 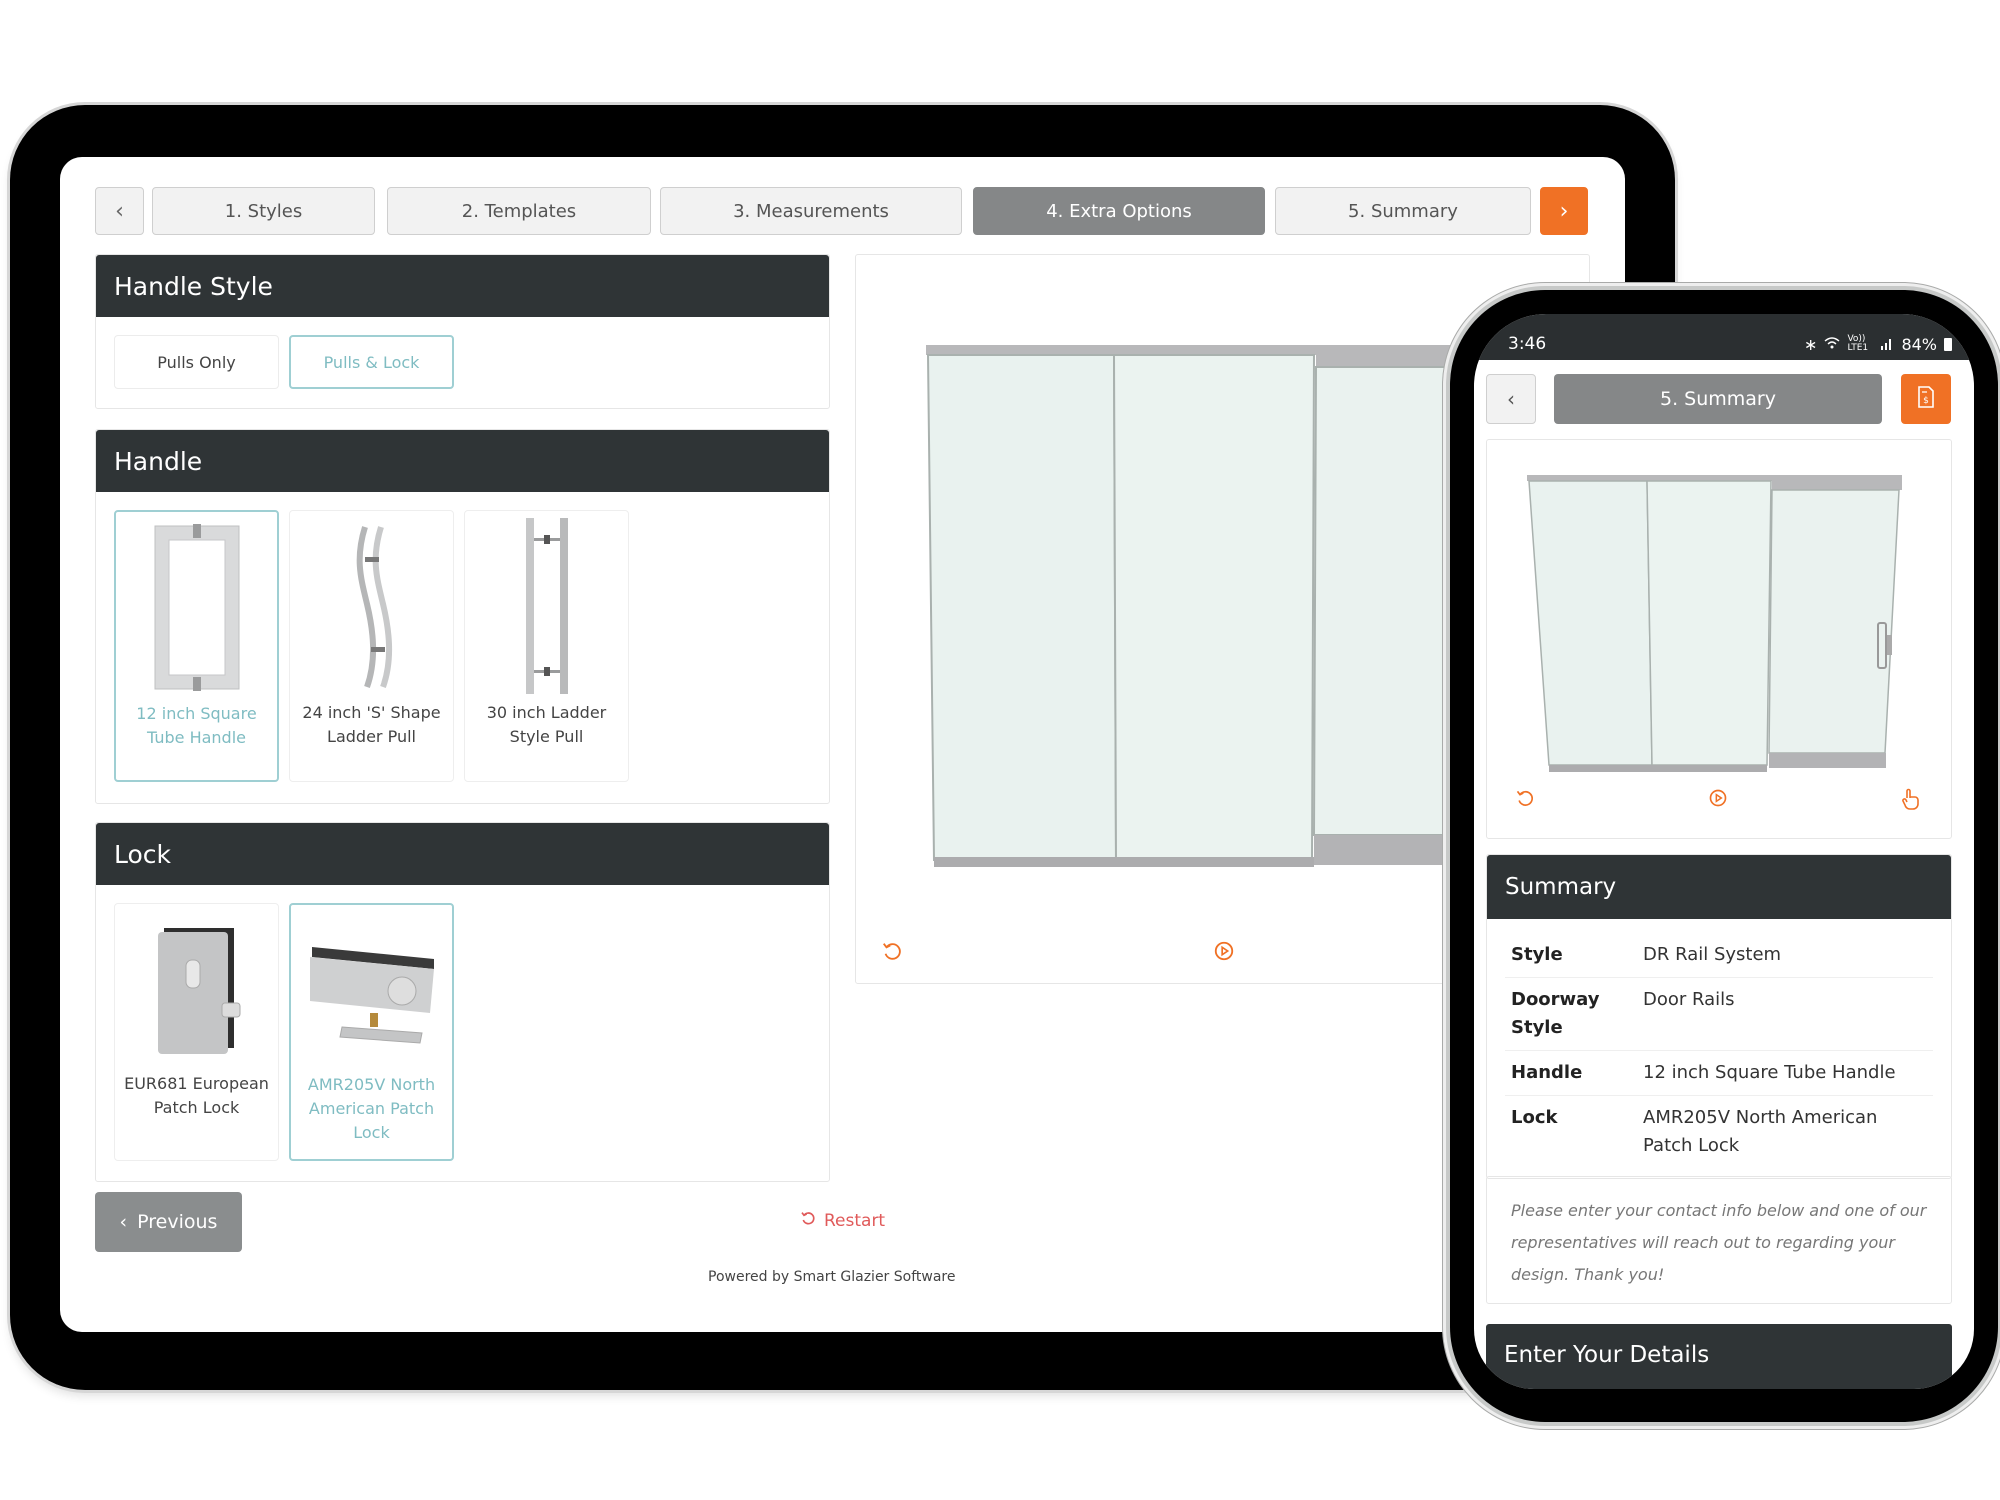 What do you see at coordinates (1714, 623) in the screenshot?
I see `phone-door-3d-preview` at bounding box center [1714, 623].